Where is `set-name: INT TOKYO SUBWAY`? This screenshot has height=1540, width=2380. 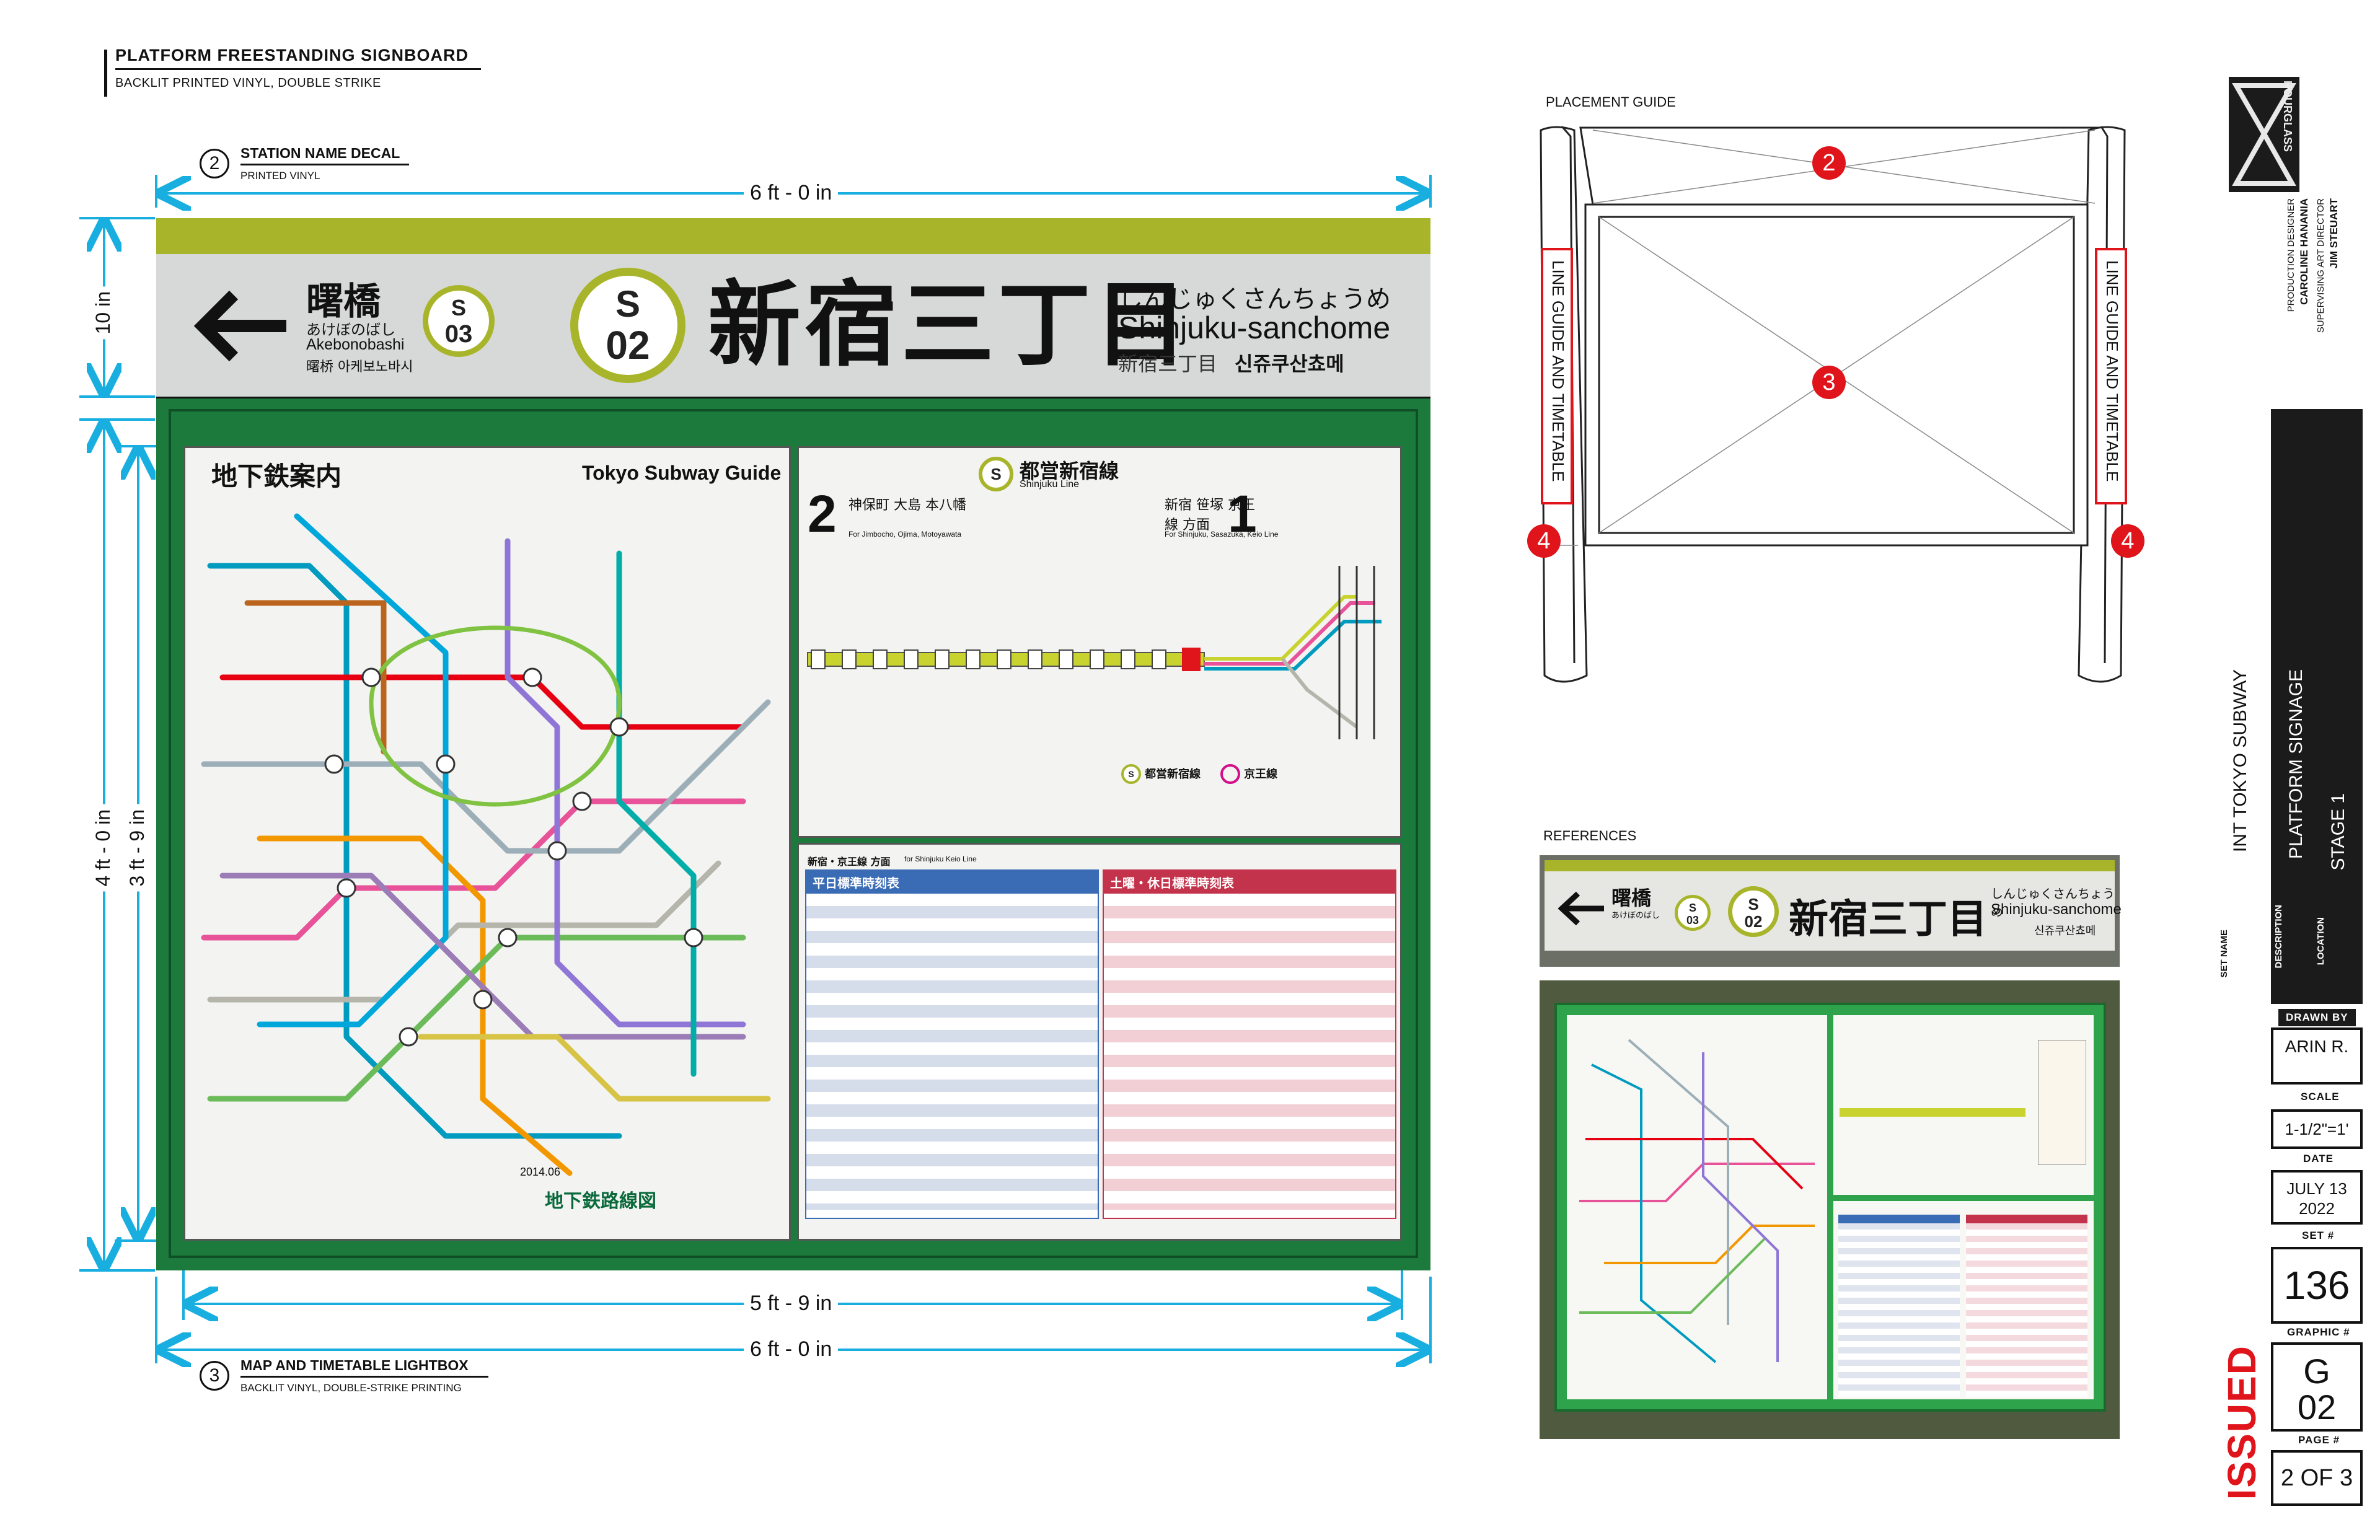 set-name: INT TOKYO SUBWAY is located at coordinates (2240, 761).